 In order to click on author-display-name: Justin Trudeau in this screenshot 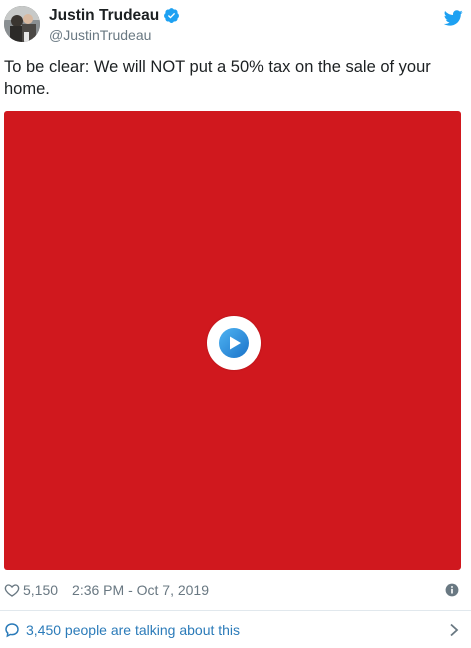, I will do `click(104, 15)`.